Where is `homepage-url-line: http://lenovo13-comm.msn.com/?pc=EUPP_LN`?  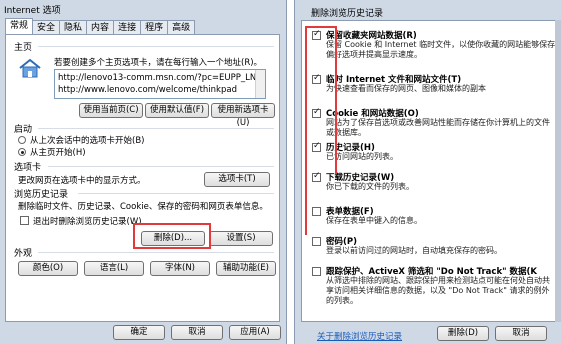 homepage-url-line: http://lenovo13-comm.msn.com/?pc=EUPP_LN is located at coordinates (157, 78).